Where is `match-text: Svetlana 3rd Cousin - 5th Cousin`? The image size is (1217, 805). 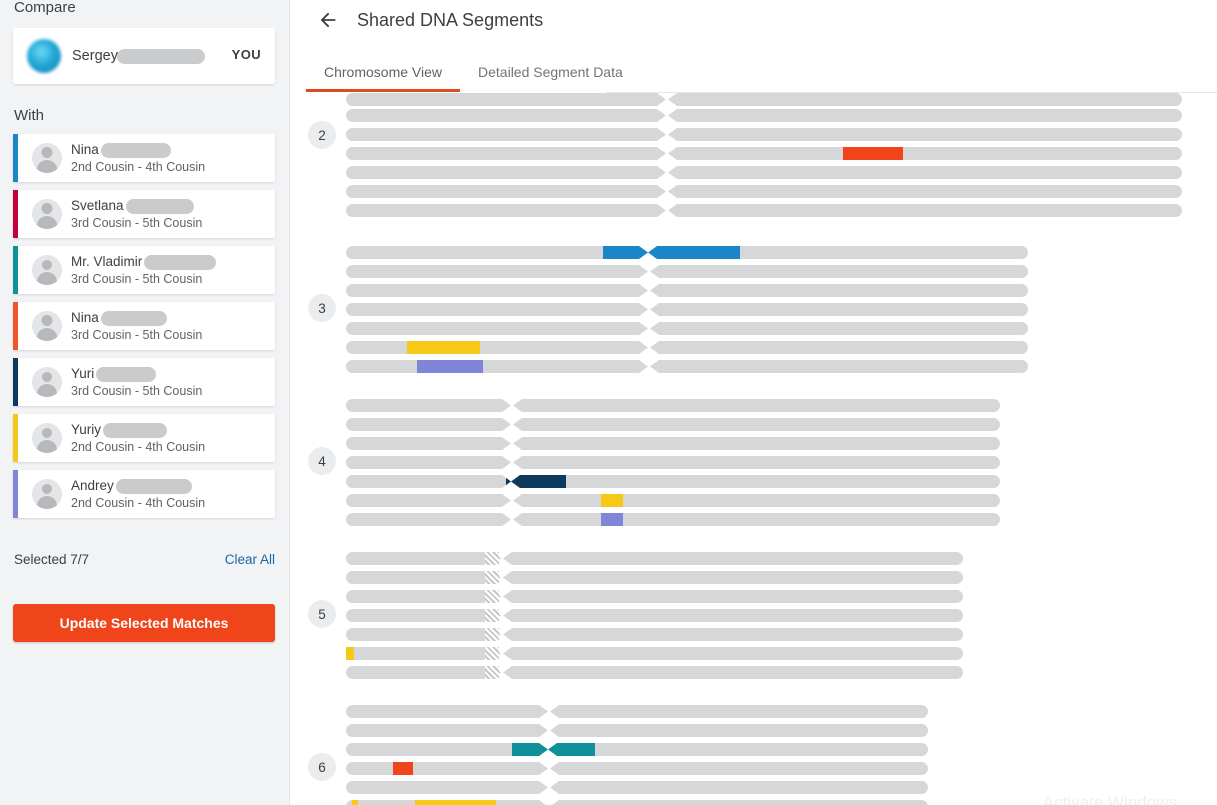 match-text: Svetlana 3rd Cousin - 5th Cousin is located at coordinates (136, 214).